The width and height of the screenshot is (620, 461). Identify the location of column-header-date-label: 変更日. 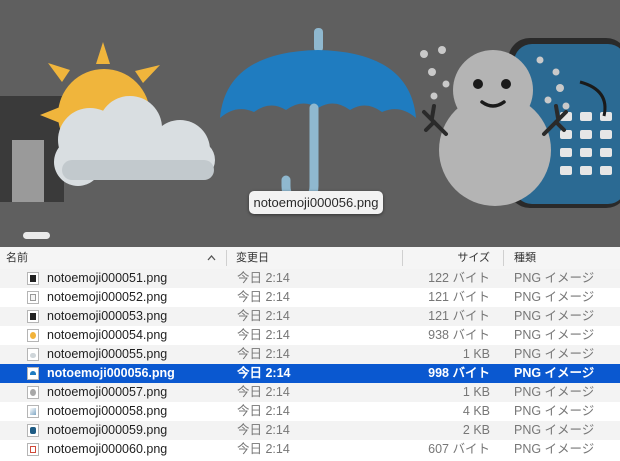
(252, 258).